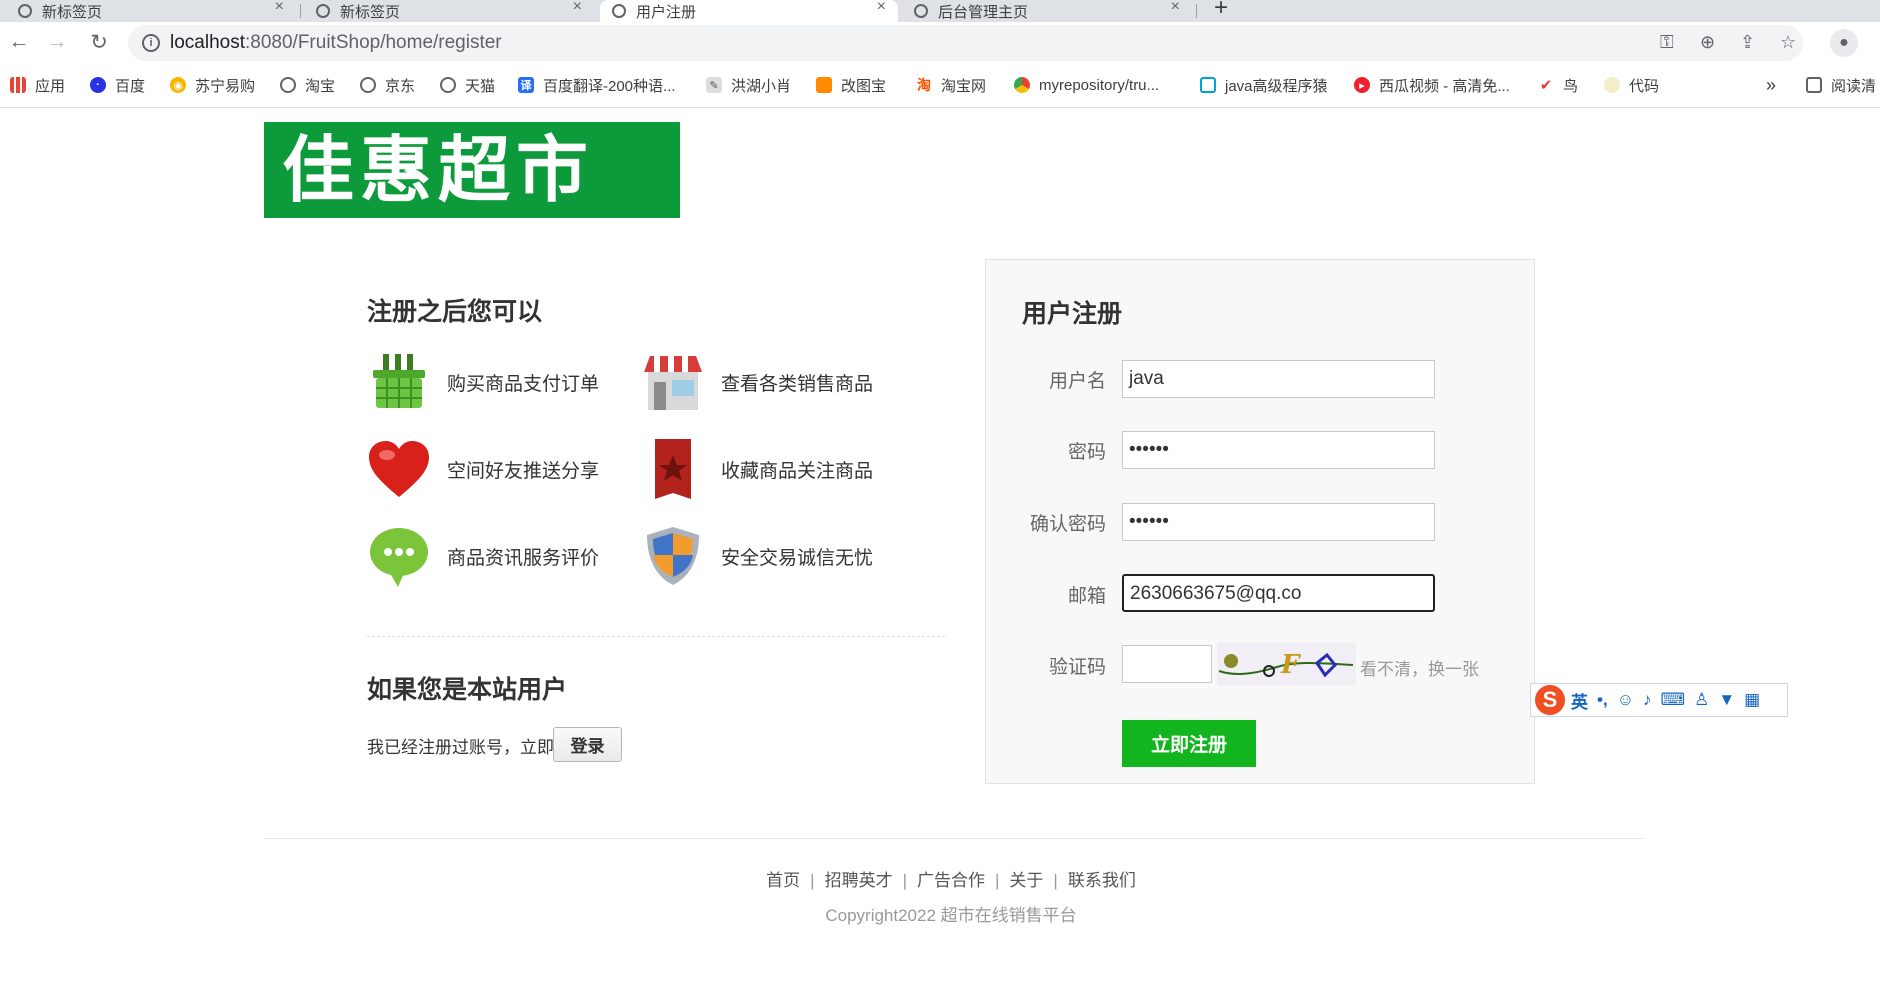 This screenshot has width=1880, height=1000. I want to click on bookmark-tmall: 天猫, so click(467, 85).